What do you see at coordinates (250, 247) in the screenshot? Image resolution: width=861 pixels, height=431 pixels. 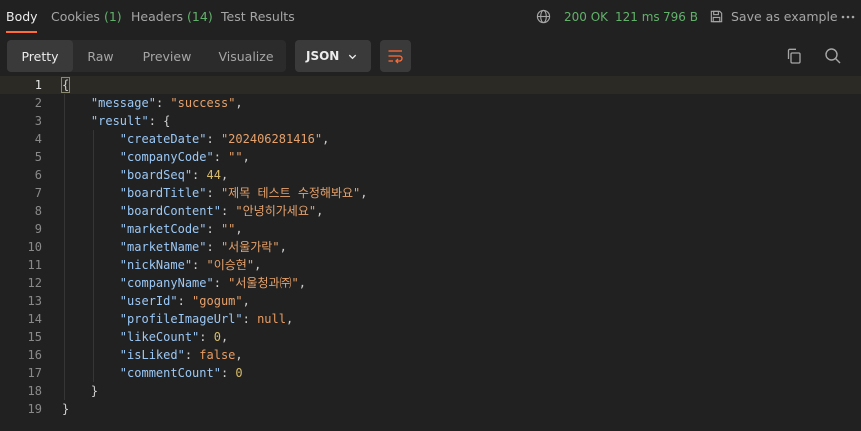 I see `json-token: "서울가락"` at bounding box center [250, 247].